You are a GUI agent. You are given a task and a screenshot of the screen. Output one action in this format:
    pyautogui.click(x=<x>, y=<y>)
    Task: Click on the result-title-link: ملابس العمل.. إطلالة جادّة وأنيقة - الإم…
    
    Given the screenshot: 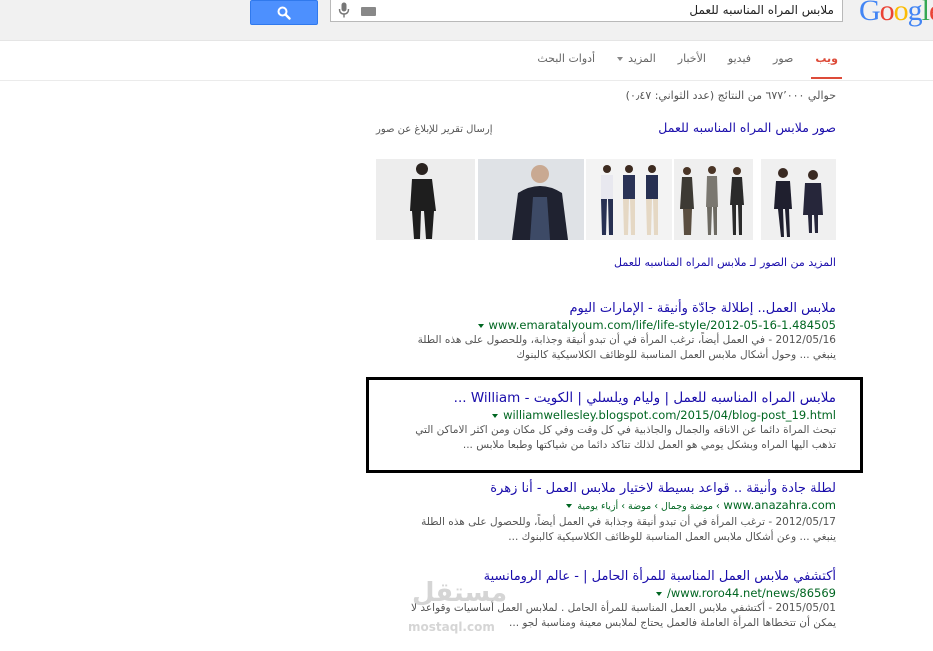 What is the action you would take?
    pyautogui.click(x=601, y=308)
    